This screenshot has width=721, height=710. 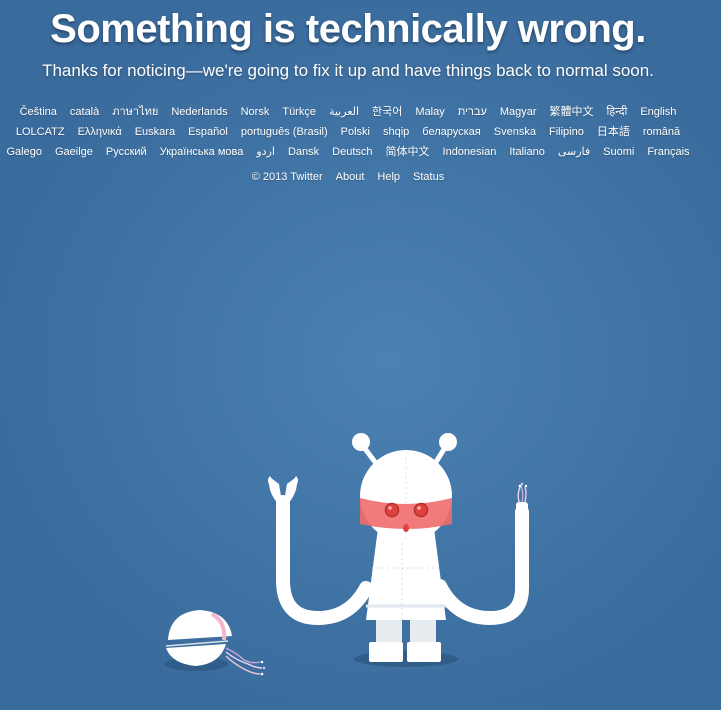 I want to click on right-antenna, so click(x=448, y=442).